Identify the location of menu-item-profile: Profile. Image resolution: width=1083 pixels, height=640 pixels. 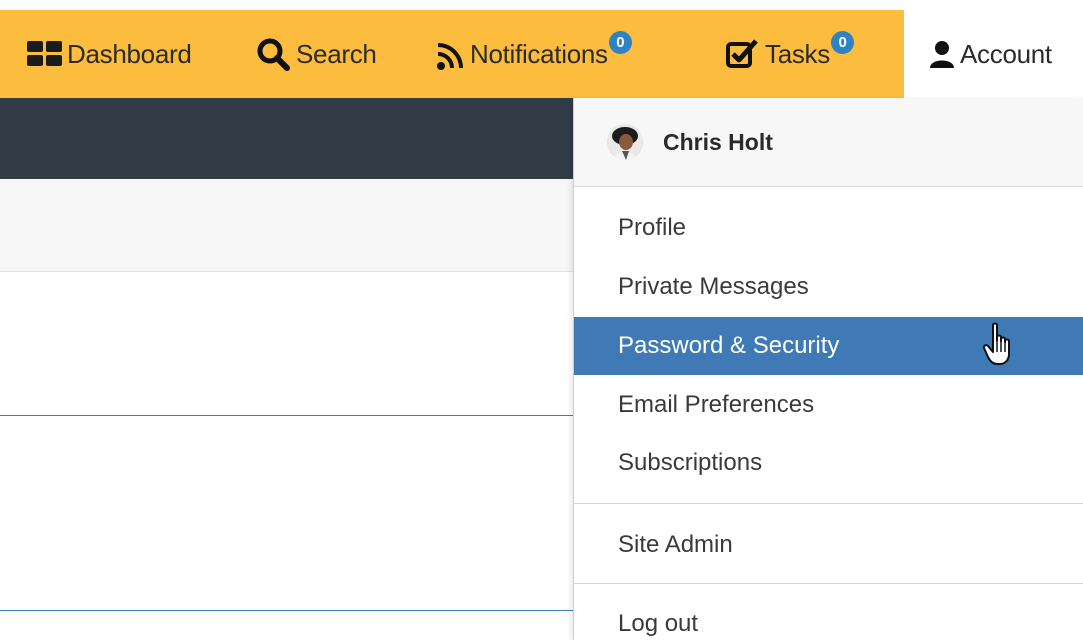
(828, 228).